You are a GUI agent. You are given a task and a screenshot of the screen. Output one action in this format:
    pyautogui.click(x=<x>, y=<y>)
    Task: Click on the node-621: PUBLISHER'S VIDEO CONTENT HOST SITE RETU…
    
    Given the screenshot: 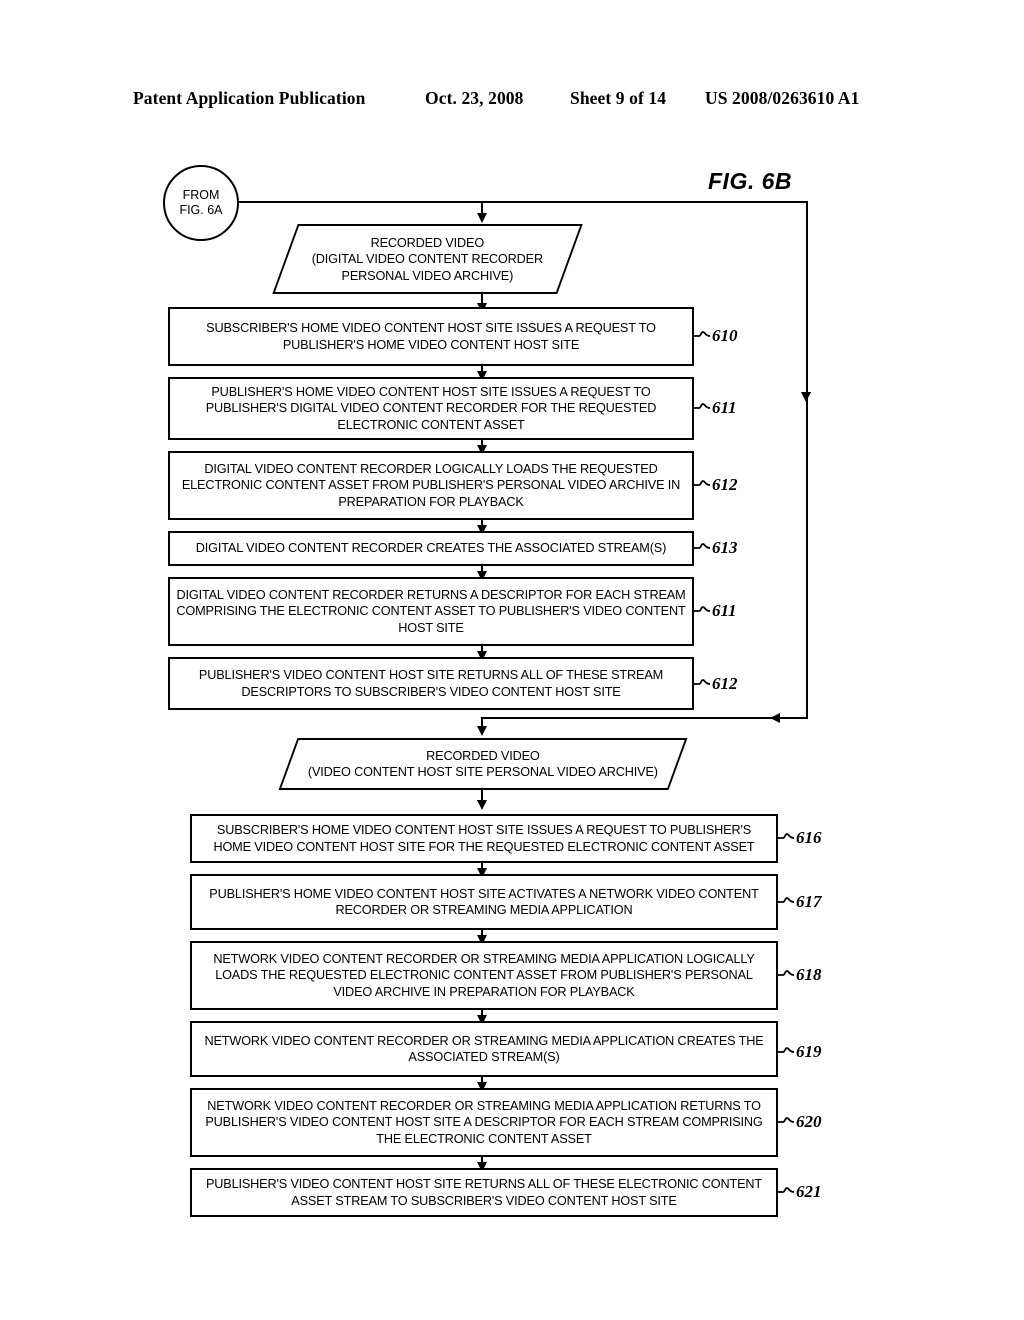 What is the action you would take?
    pyautogui.click(x=484, y=1192)
    